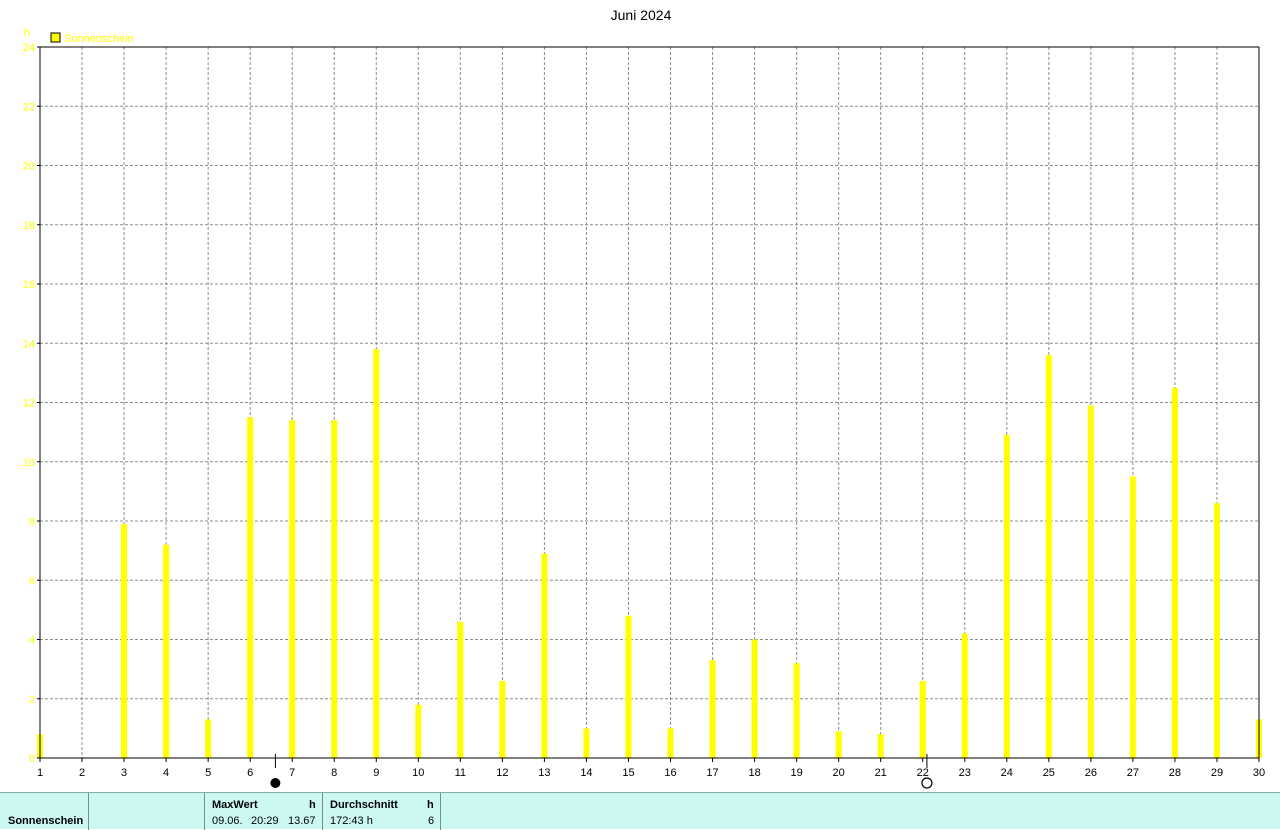 This screenshot has height=830, width=1280. I want to click on avg-header: Durchschnitt, so click(364, 805).